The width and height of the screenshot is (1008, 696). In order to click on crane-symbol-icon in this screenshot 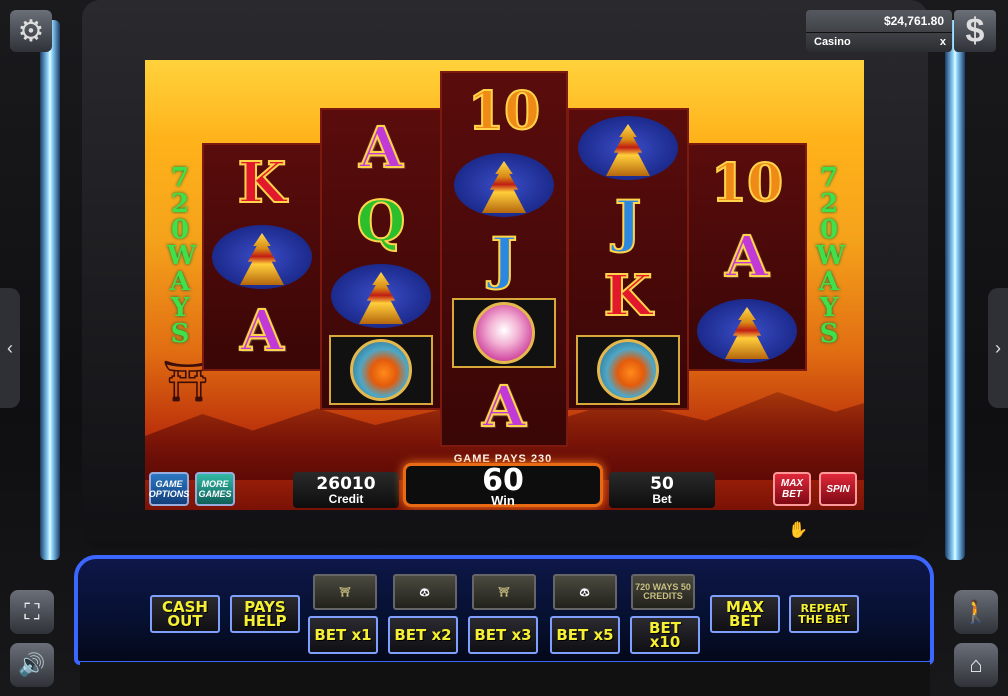, I will do `click(504, 333)`.